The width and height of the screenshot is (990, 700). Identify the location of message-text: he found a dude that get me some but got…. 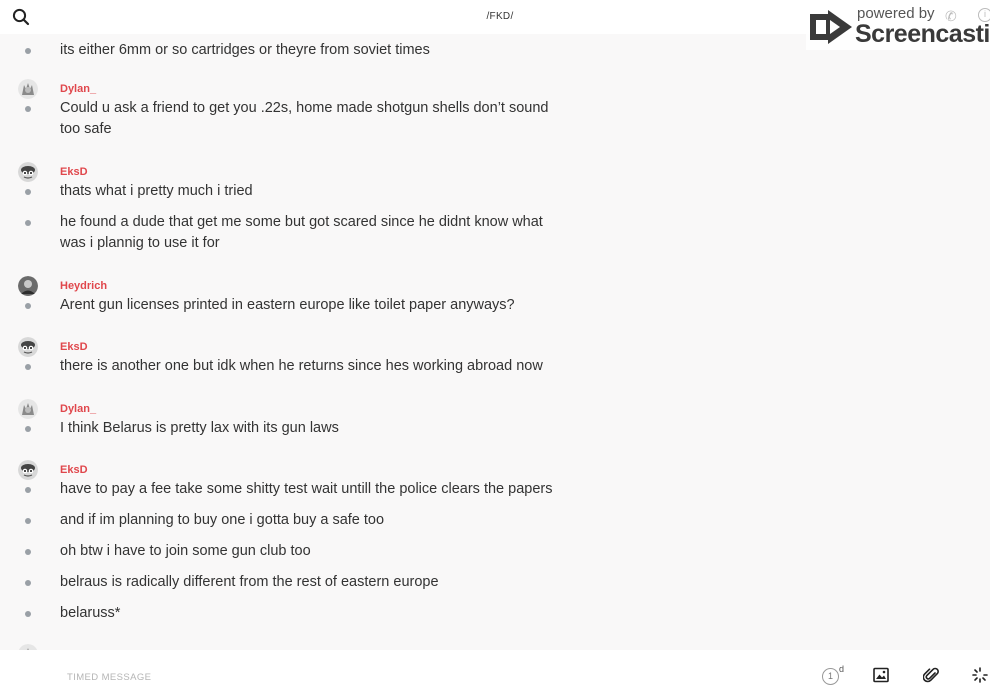
(301, 222).